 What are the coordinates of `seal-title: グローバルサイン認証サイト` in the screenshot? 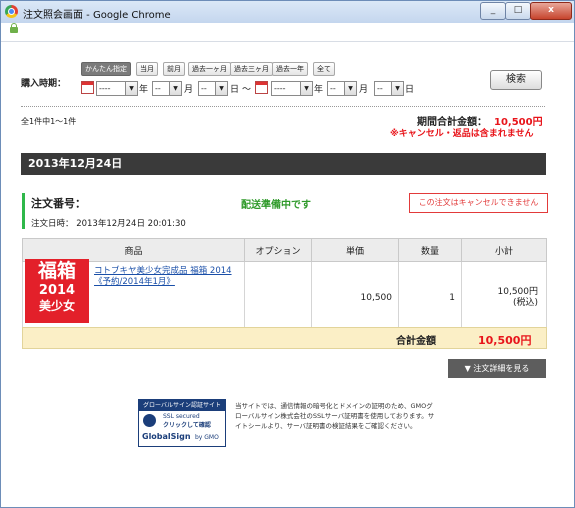 It's located at (182, 405).